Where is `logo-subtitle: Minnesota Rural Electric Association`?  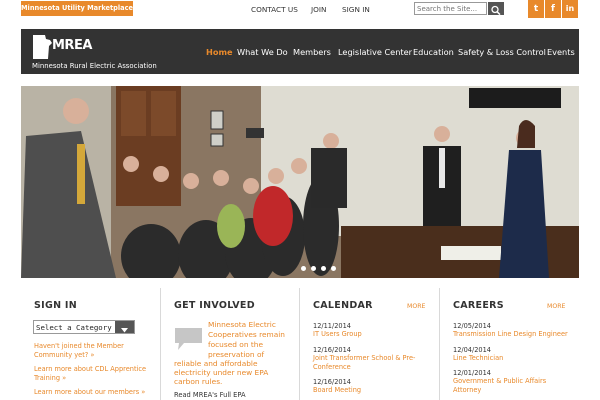
logo-subtitle: Minnesota Rural Electric Association is located at coordinates (94, 66).